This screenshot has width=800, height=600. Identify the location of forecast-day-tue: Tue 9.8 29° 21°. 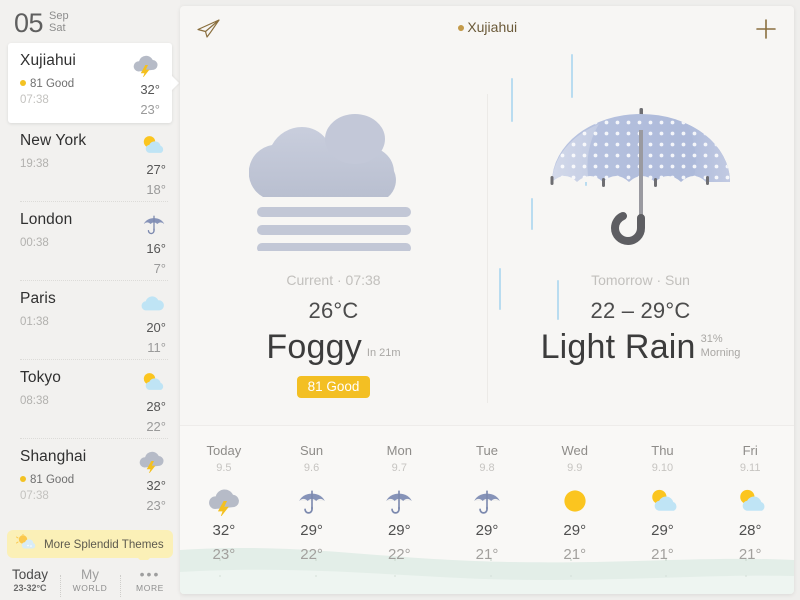
(487, 510).